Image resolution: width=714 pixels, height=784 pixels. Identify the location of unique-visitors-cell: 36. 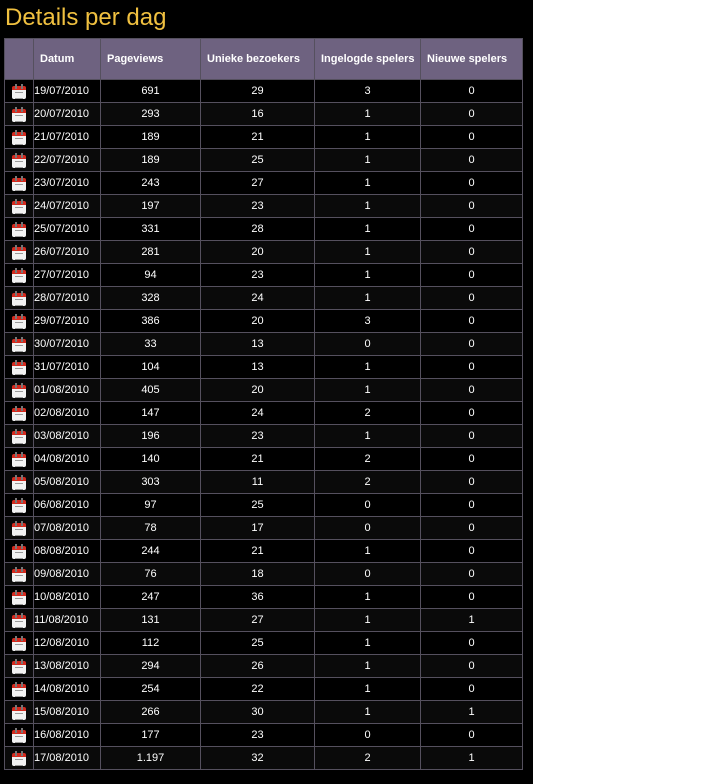
(257, 597).